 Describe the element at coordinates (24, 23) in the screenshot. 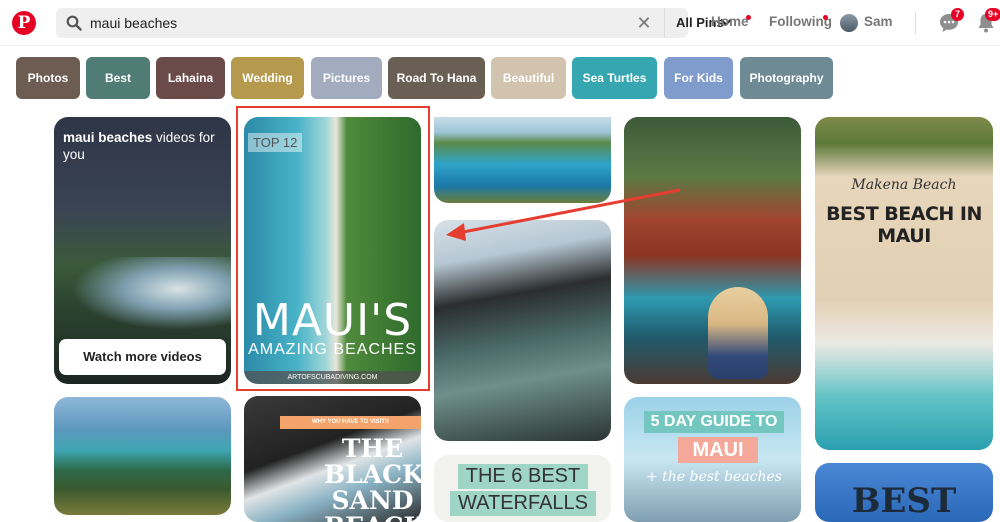

I see `pinterest-logo-icon: P` at that location.